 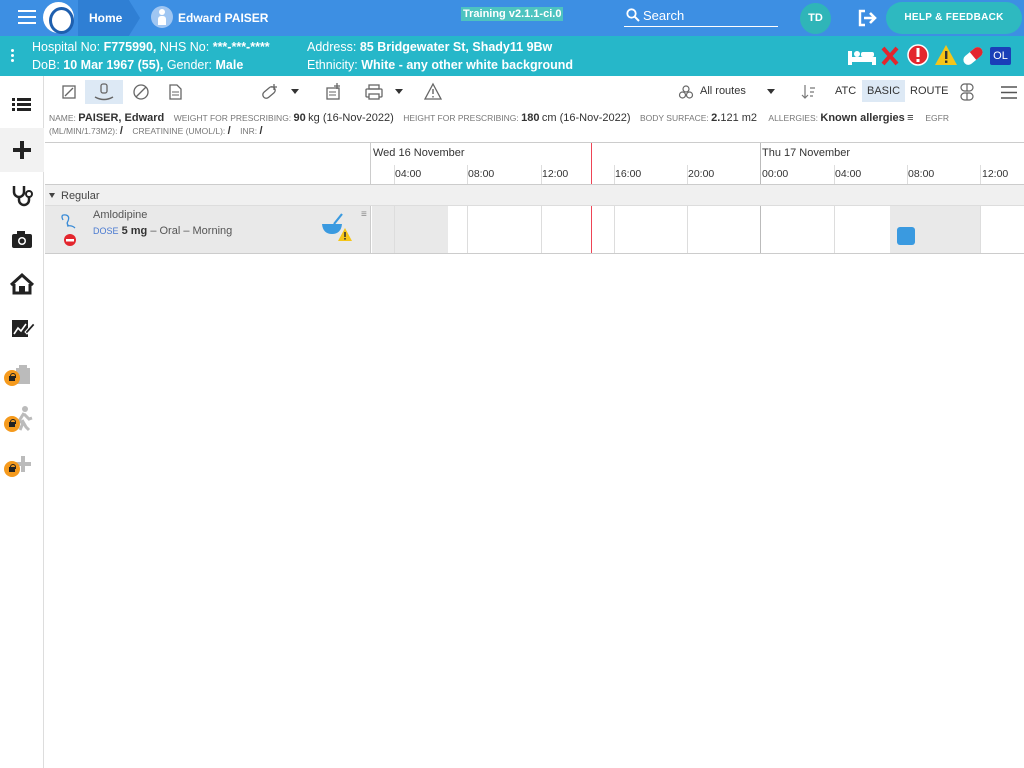 What do you see at coordinates (22, 284) in the screenshot?
I see `nav-home` at bounding box center [22, 284].